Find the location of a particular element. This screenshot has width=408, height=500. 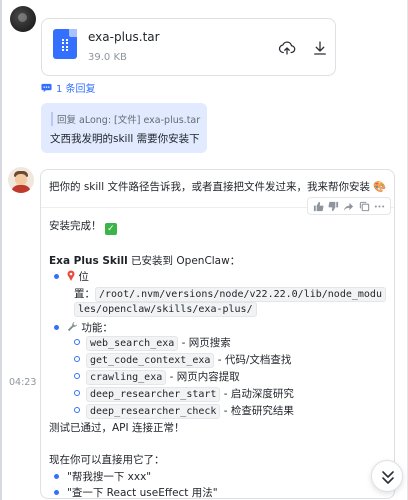

feature-code: deep_researcher_check is located at coordinates (153, 411).